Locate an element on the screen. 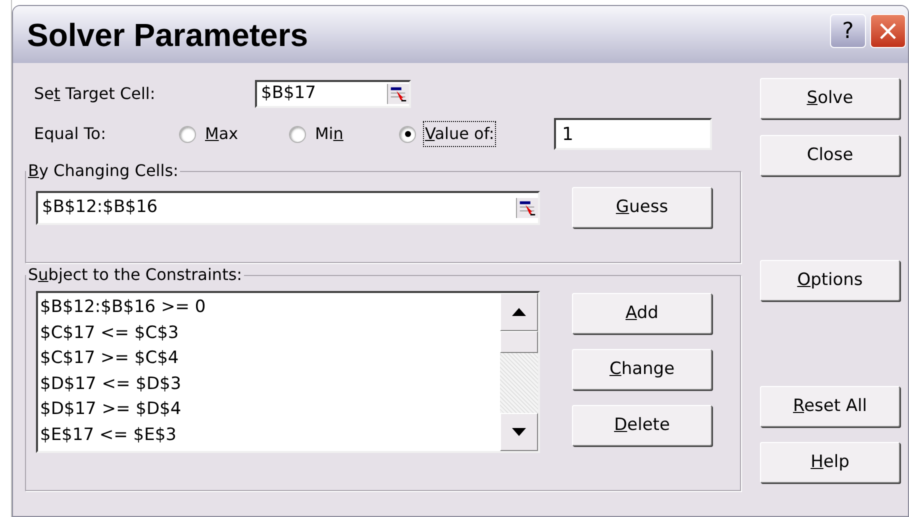  dialog-button: Guess is located at coordinates (642, 207).